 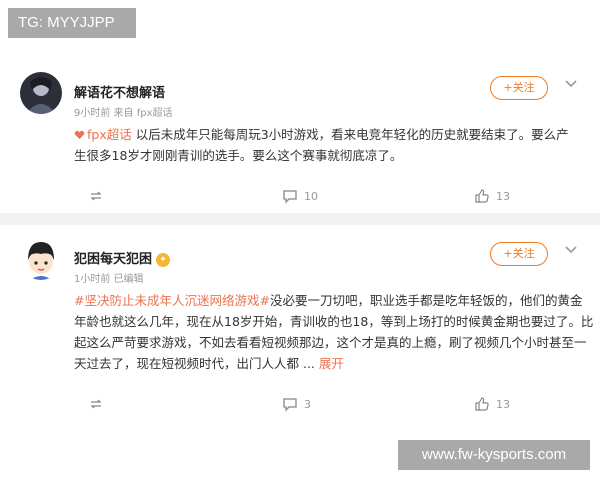 I want to click on super-topic-link: fpx超话, so click(x=109, y=134).